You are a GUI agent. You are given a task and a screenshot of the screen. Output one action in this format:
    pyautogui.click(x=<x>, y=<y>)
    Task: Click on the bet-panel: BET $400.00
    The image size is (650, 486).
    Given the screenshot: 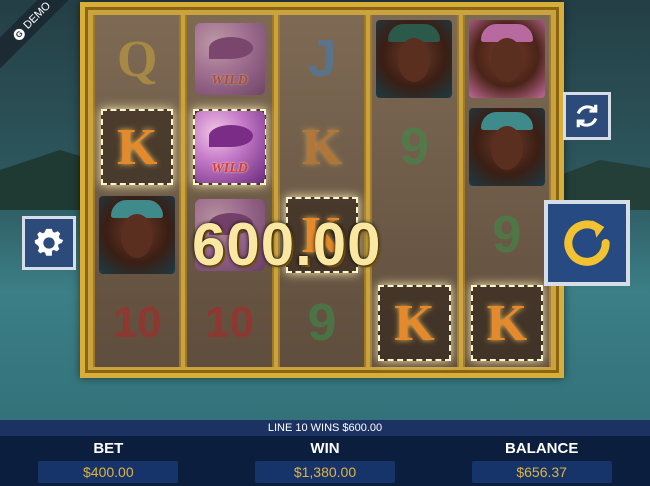 What is the action you would take?
    pyautogui.click(x=108, y=461)
    